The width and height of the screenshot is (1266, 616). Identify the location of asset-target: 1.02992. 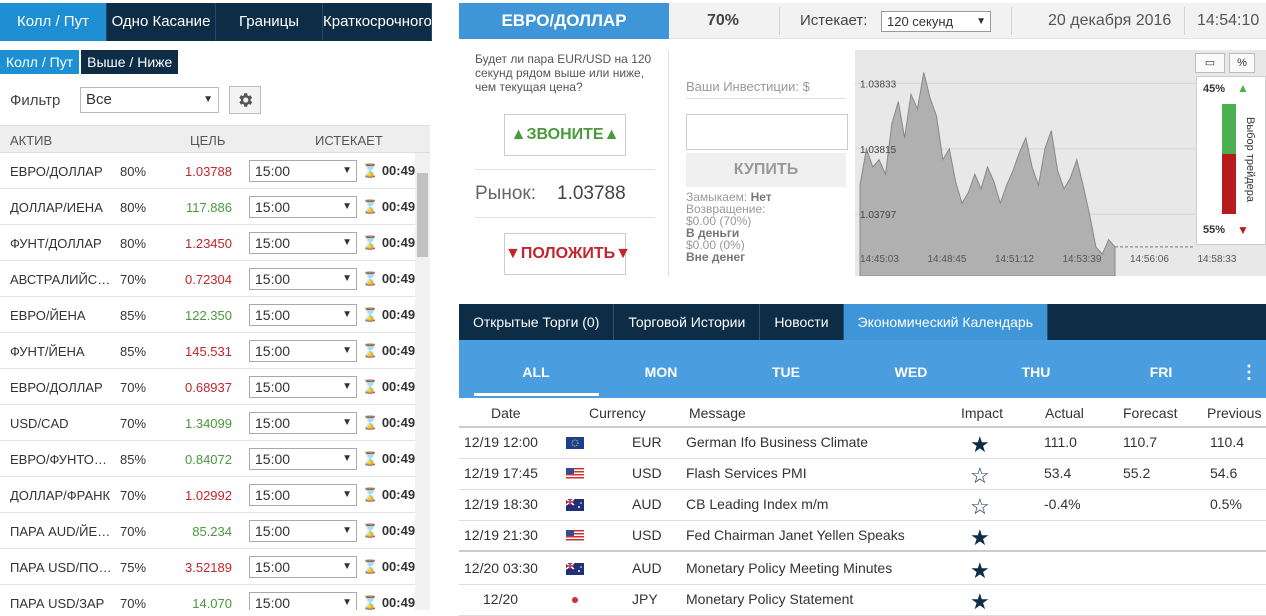
(208, 495).